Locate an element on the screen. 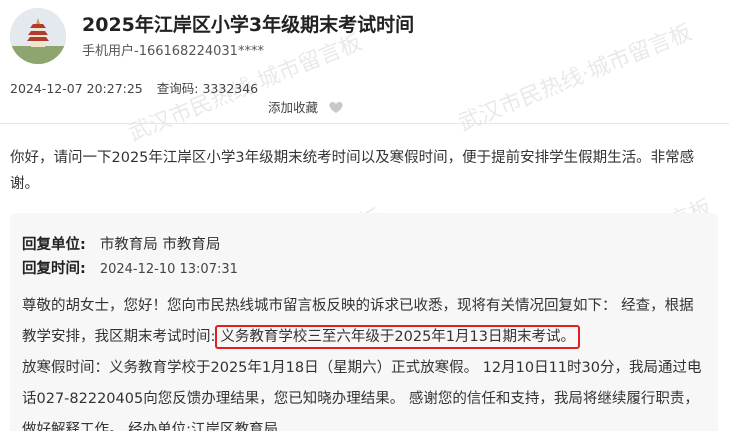 This screenshot has height=431, width=729. reply-unit-label: 回复单位: is located at coordinates (54, 245).